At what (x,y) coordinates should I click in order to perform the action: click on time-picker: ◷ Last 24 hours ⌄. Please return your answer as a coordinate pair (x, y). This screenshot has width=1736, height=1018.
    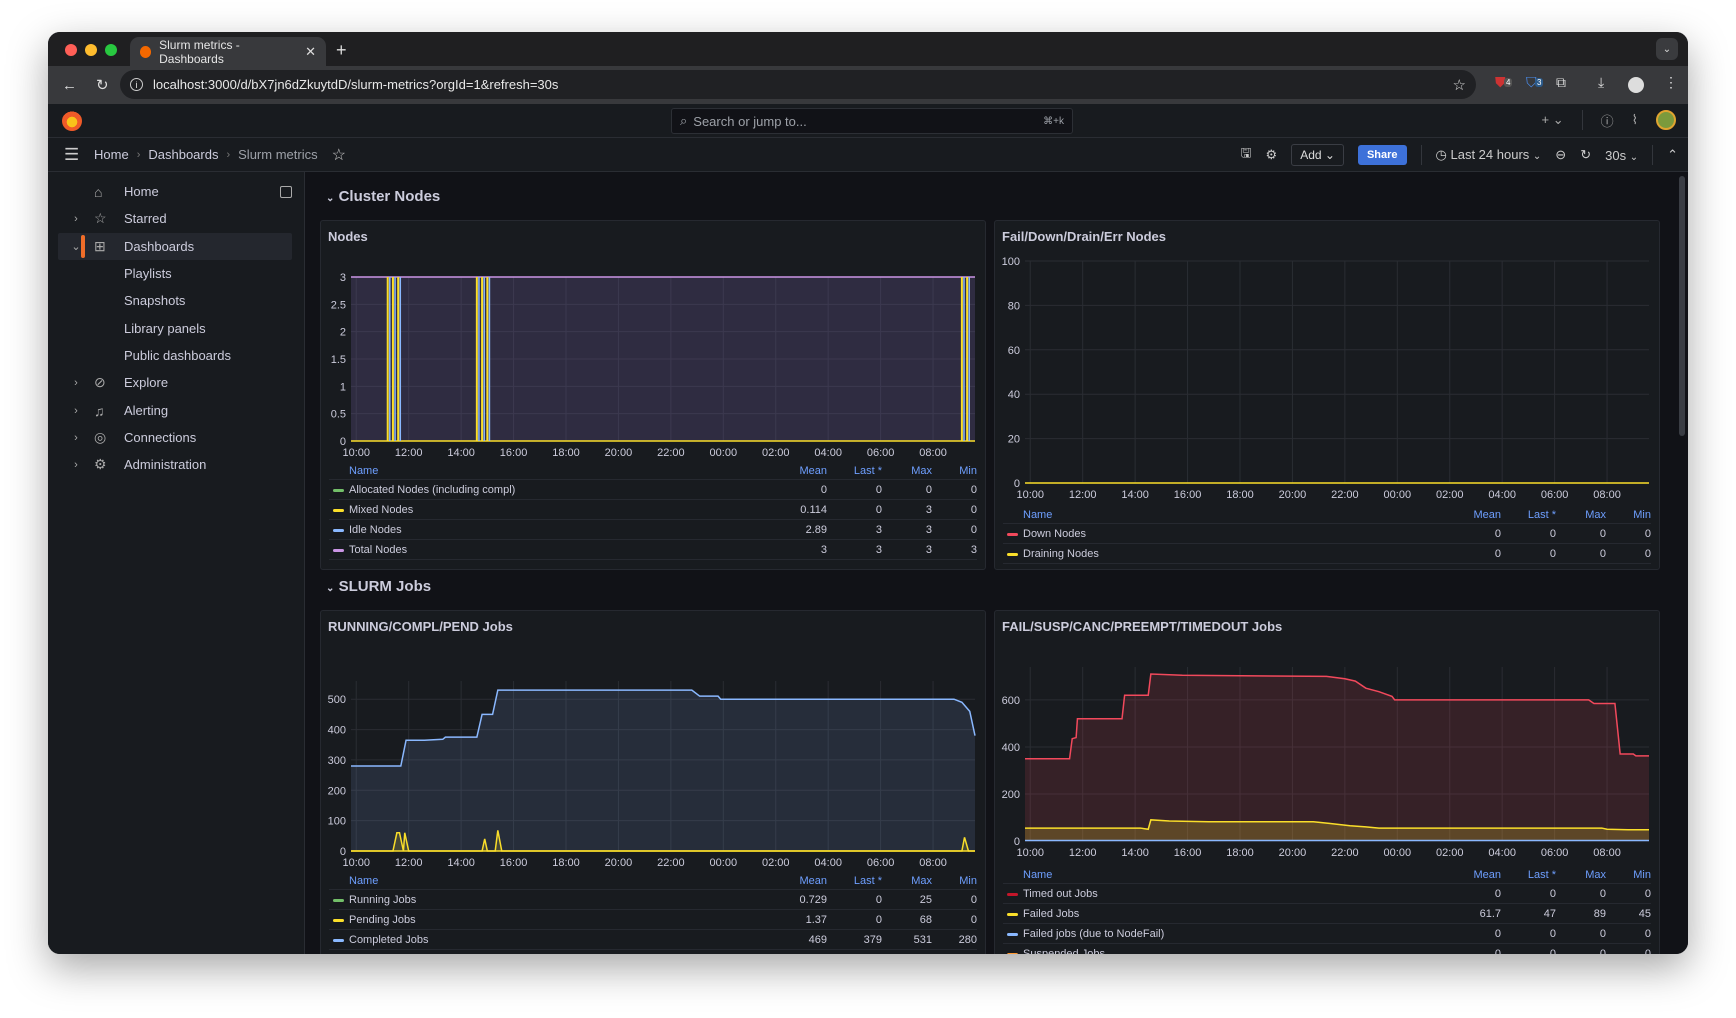
    Looking at the image, I should click on (1489, 155).